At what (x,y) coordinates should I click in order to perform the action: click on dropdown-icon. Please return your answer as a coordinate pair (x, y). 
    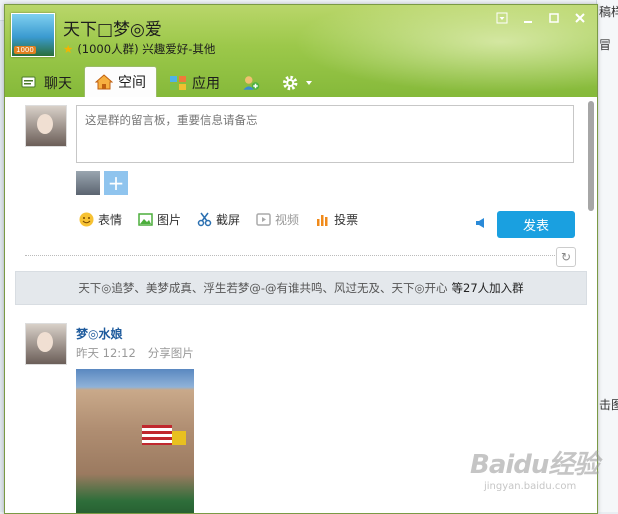
    Looking at the image, I should click on (502, 18).